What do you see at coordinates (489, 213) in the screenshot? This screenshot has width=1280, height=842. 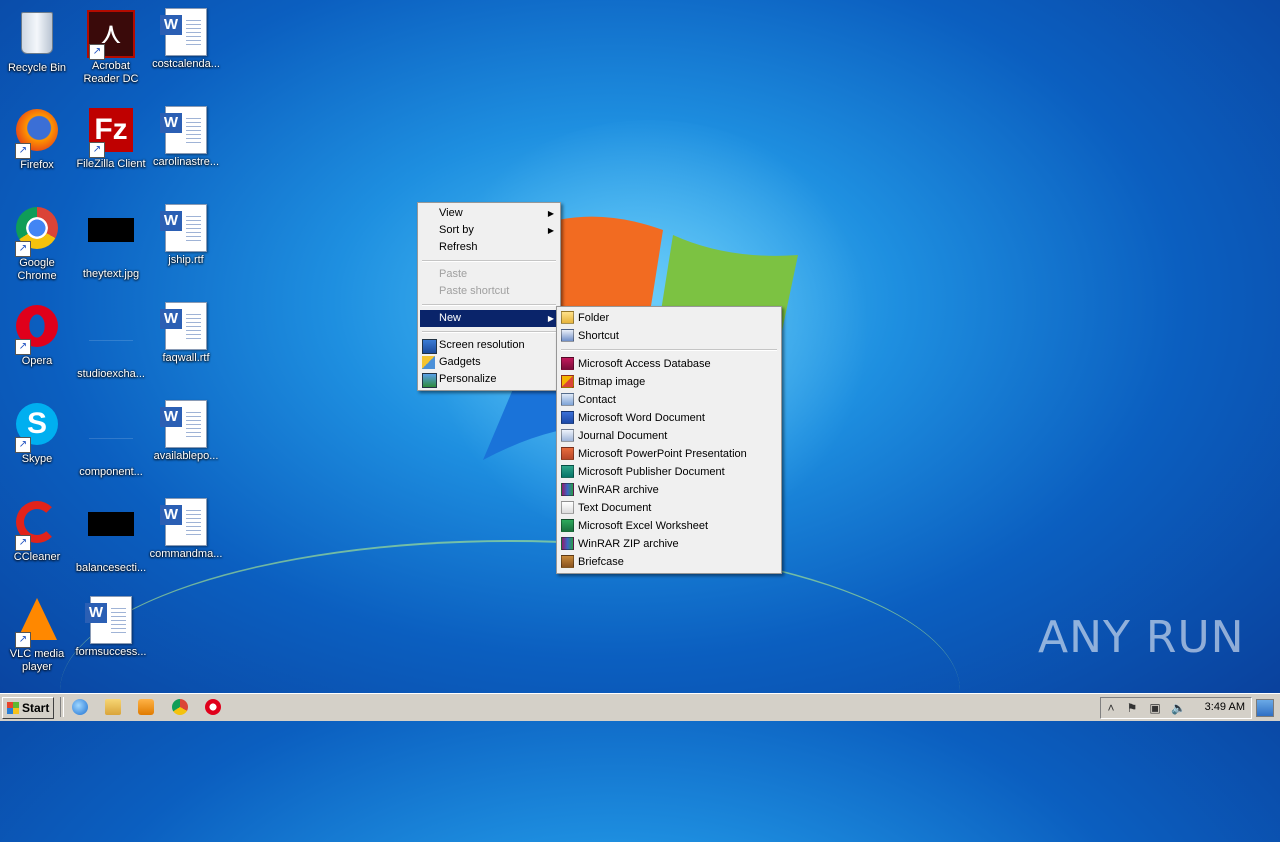 I see `menu-item-view: View ▶` at bounding box center [489, 213].